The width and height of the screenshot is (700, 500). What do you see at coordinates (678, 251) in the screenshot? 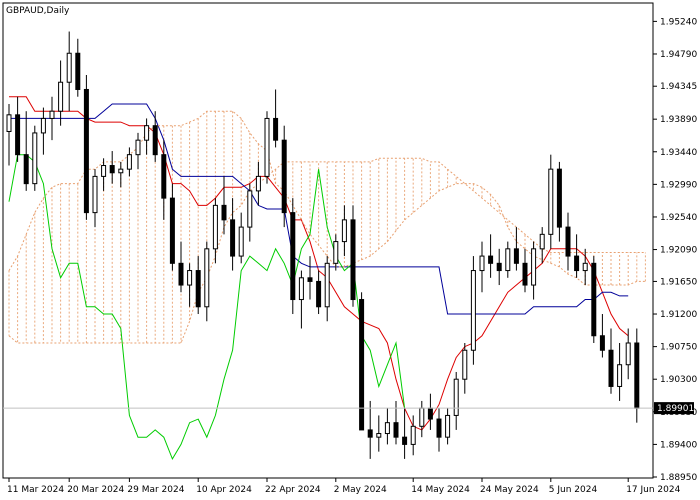
I see `y-tick-label: 1.92090` at bounding box center [678, 251].